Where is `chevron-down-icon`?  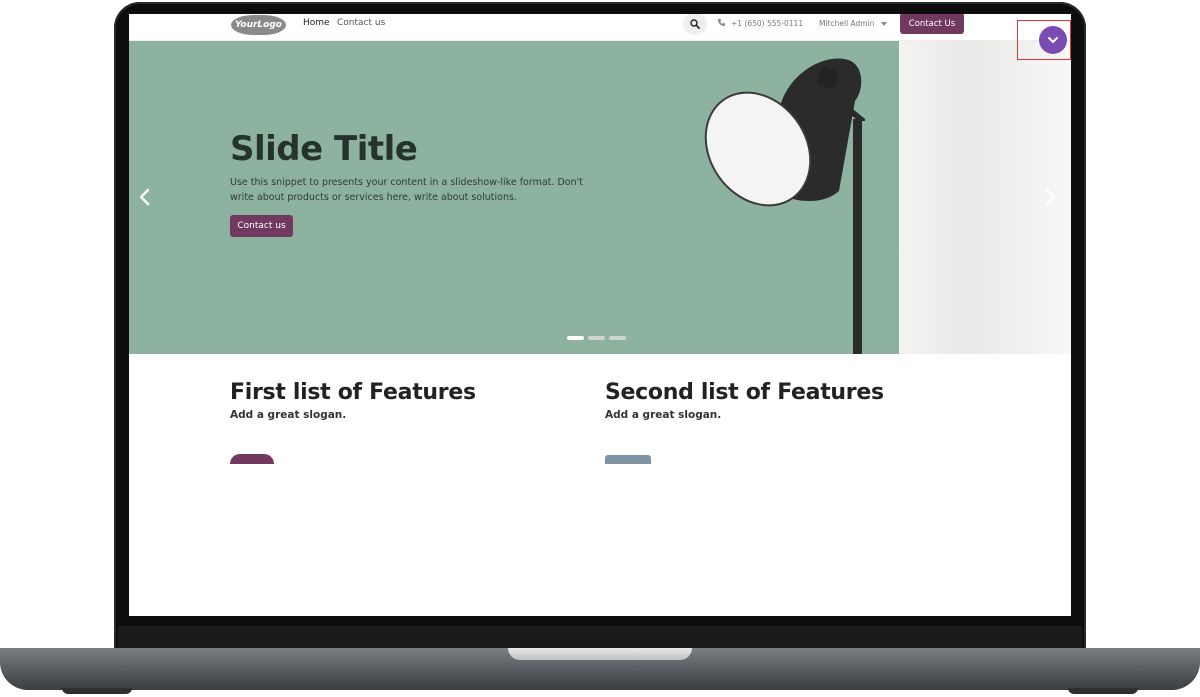
chevron-down-icon is located at coordinates (1053, 40).